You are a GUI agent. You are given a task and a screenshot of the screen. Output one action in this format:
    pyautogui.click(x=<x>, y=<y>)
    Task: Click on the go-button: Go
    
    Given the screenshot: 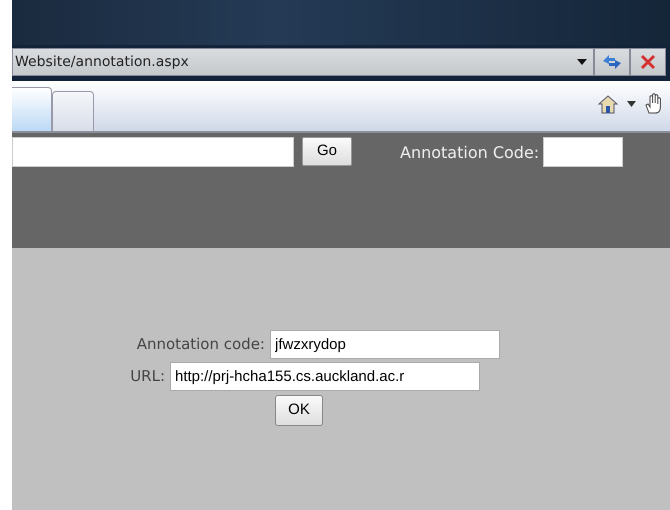 What is the action you would take?
    pyautogui.click(x=327, y=151)
    